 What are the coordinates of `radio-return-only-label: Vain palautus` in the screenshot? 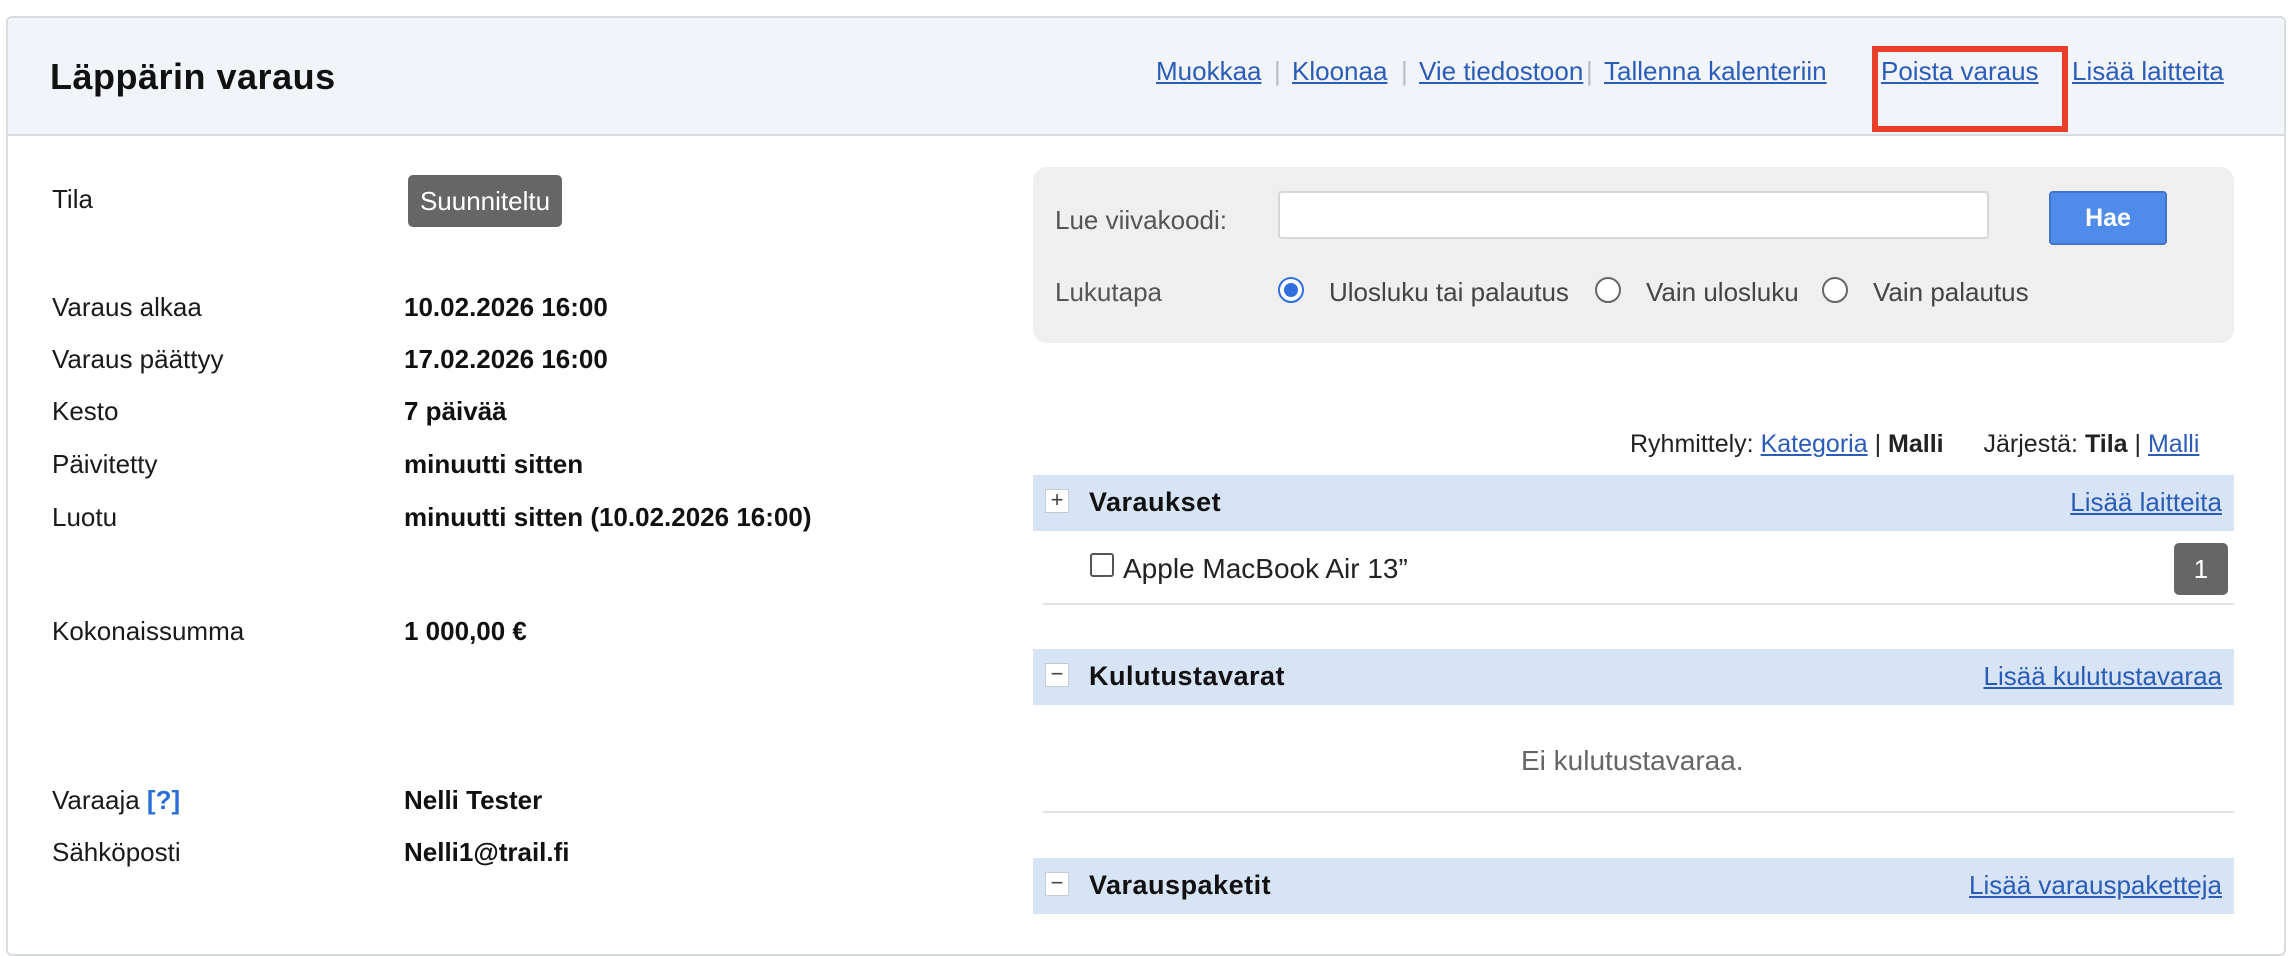 It's located at (1951, 292).